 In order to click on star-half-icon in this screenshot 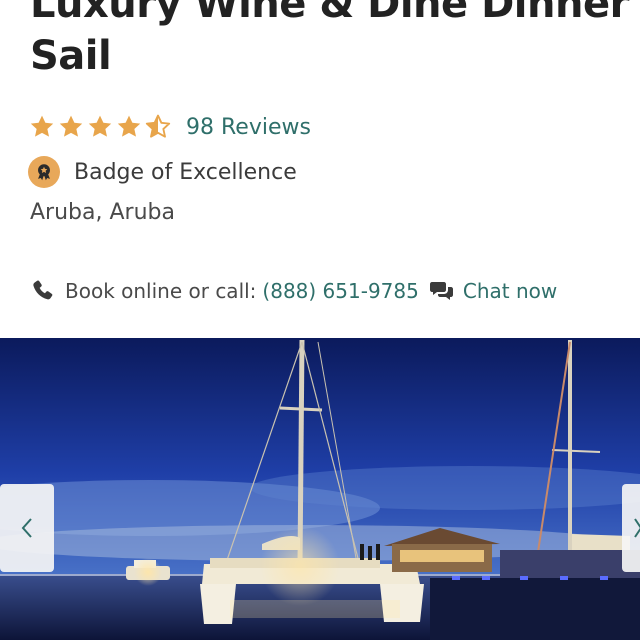, I will do `click(158, 126)`.